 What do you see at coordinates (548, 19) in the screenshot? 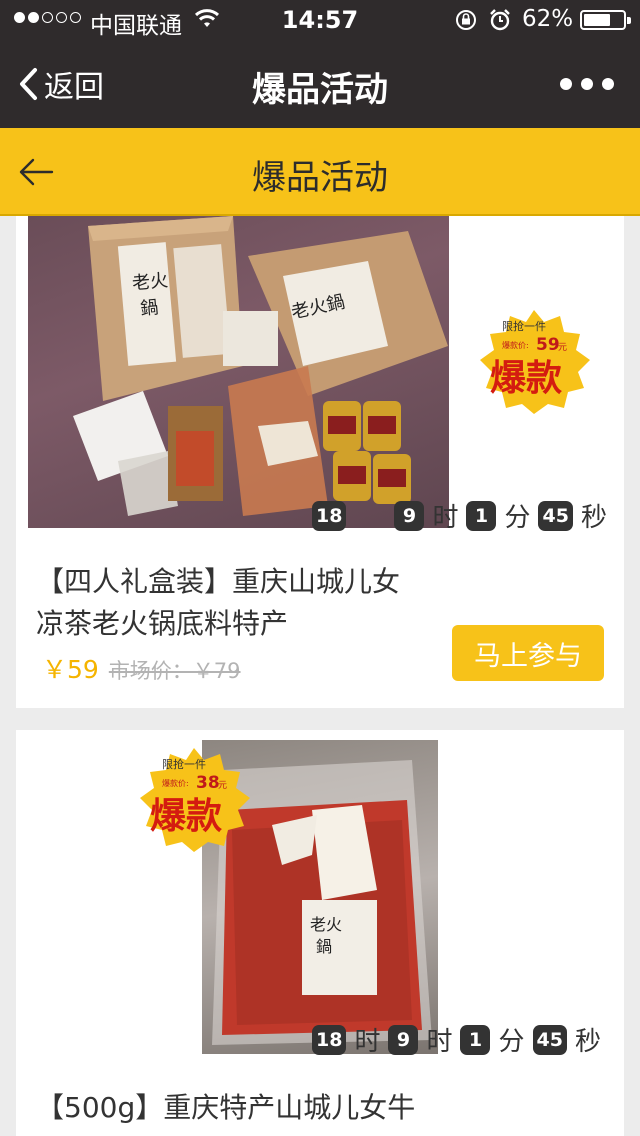
I see `battery-percent: 62%` at bounding box center [548, 19].